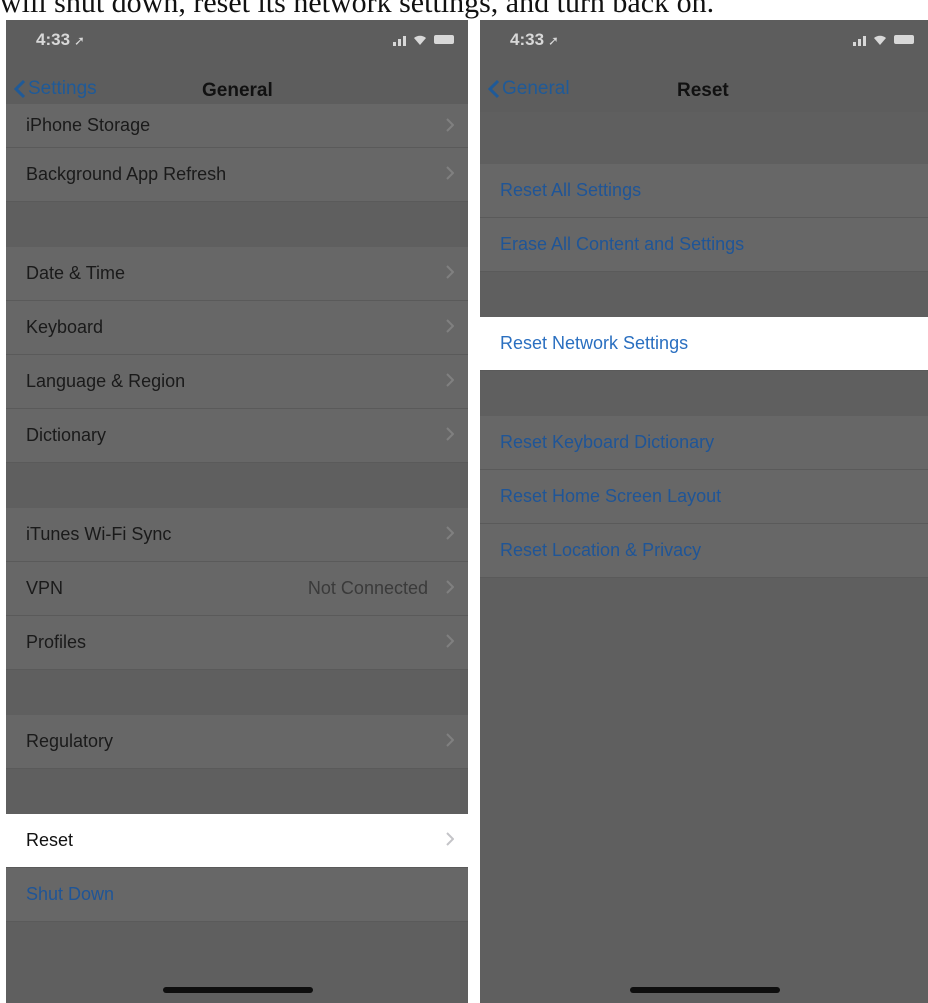 The width and height of the screenshot is (928, 1003). I want to click on row-background-app-refresh: Background App Refresh, so click(237, 175).